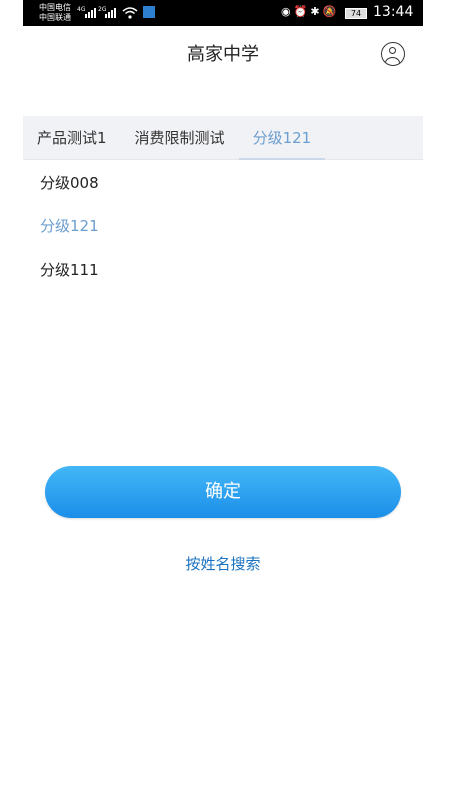 The image size is (450, 800). I want to click on carrier-2: 中国联通, so click(55, 17).